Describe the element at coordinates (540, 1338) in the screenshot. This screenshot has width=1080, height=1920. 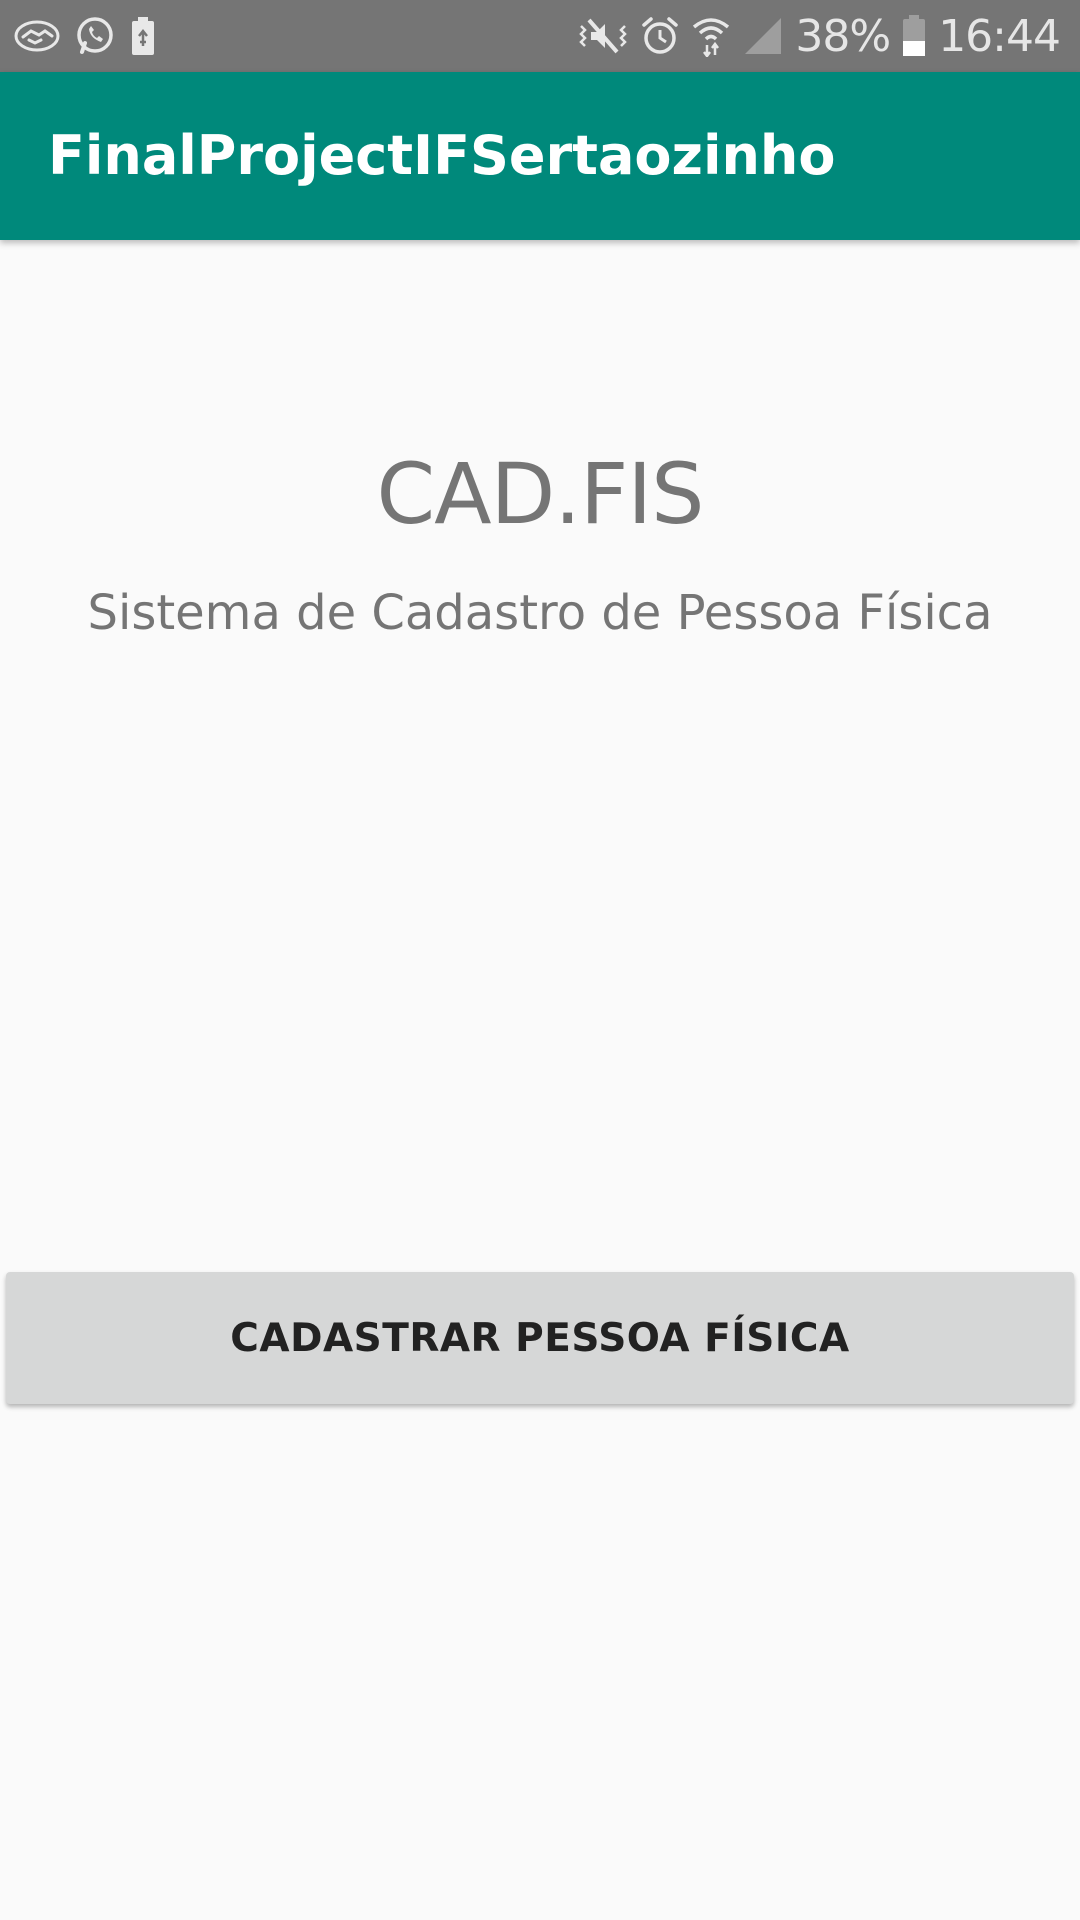
I see `register-person-button: CADASTRAR PESSOA FÍSICA` at that location.